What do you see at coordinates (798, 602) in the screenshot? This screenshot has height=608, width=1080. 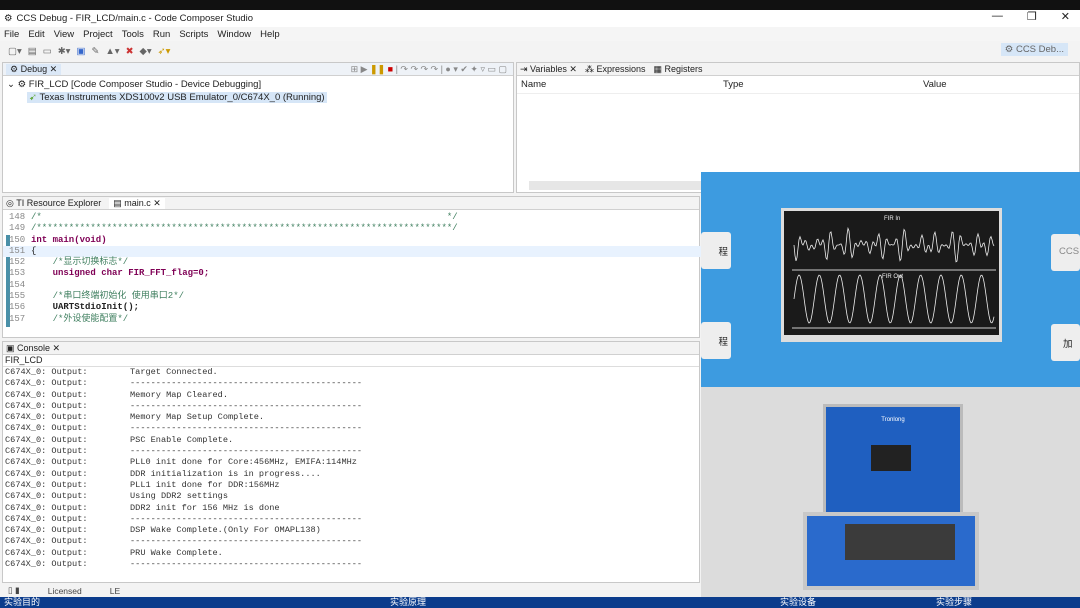 I see `nav-equipment: 实验设备` at bounding box center [798, 602].